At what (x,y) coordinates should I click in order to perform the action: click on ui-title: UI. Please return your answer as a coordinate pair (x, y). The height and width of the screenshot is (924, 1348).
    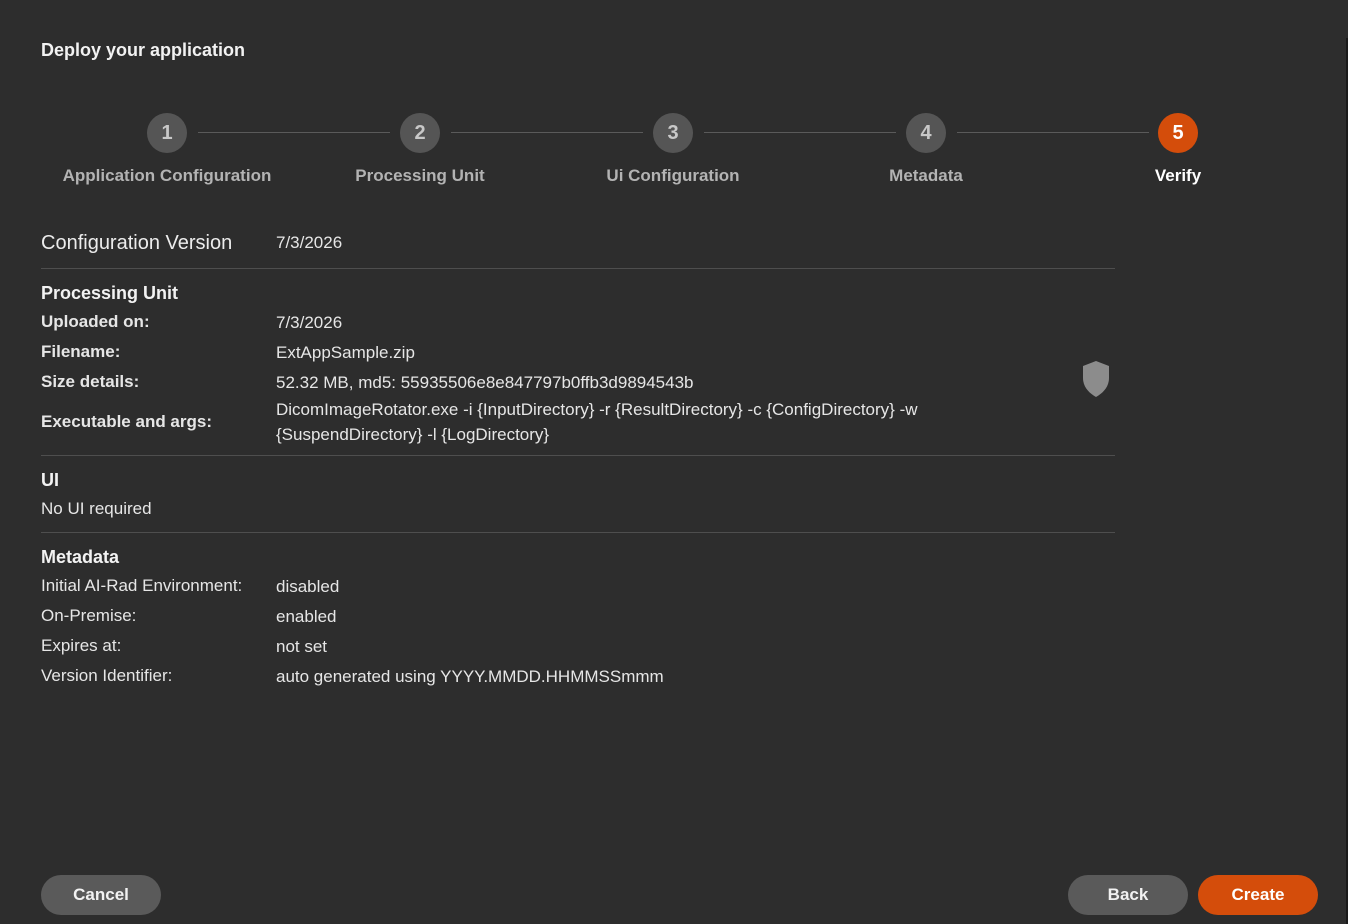
    Looking at the image, I should click on (50, 480).